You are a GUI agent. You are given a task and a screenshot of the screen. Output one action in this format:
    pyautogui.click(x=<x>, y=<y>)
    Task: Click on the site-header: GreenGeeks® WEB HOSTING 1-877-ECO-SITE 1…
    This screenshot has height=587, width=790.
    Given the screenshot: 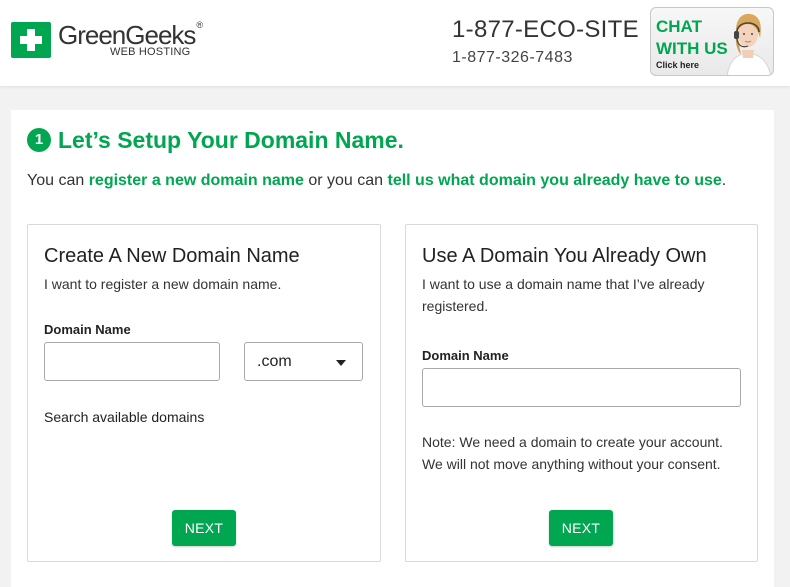 What is the action you would take?
    pyautogui.click(x=395, y=43)
    